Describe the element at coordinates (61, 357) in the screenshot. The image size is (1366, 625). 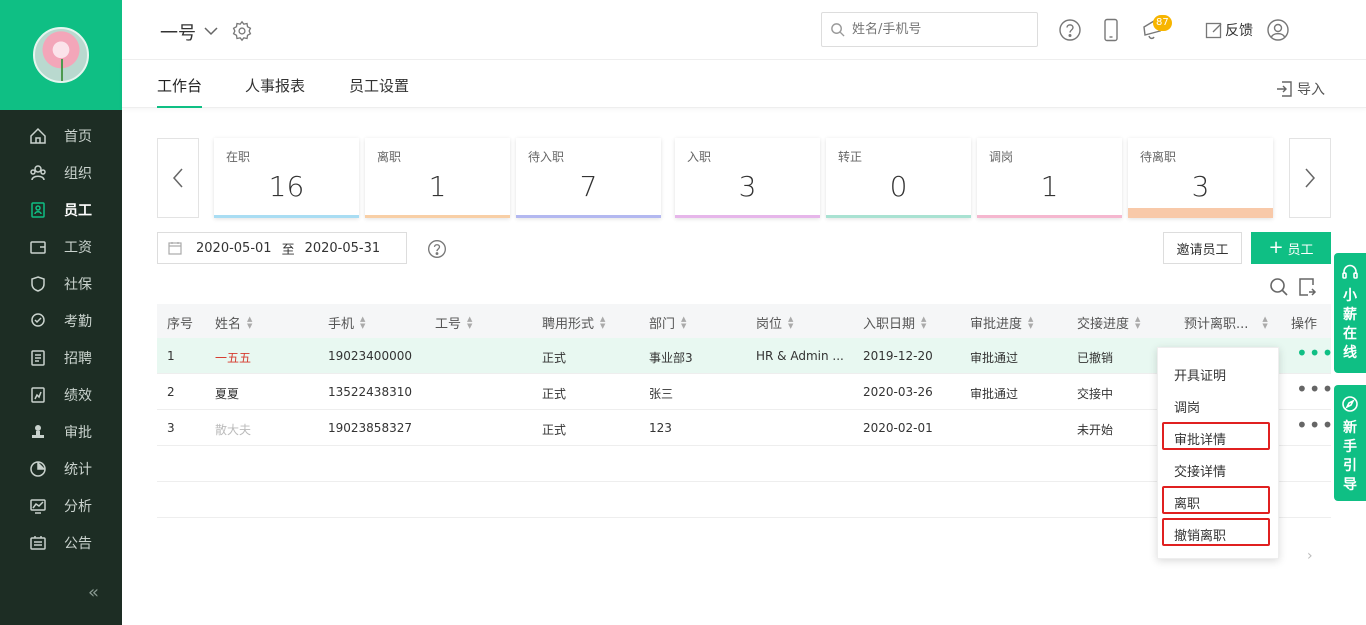
I see `sidebar-item-recruit: 招聘` at that location.